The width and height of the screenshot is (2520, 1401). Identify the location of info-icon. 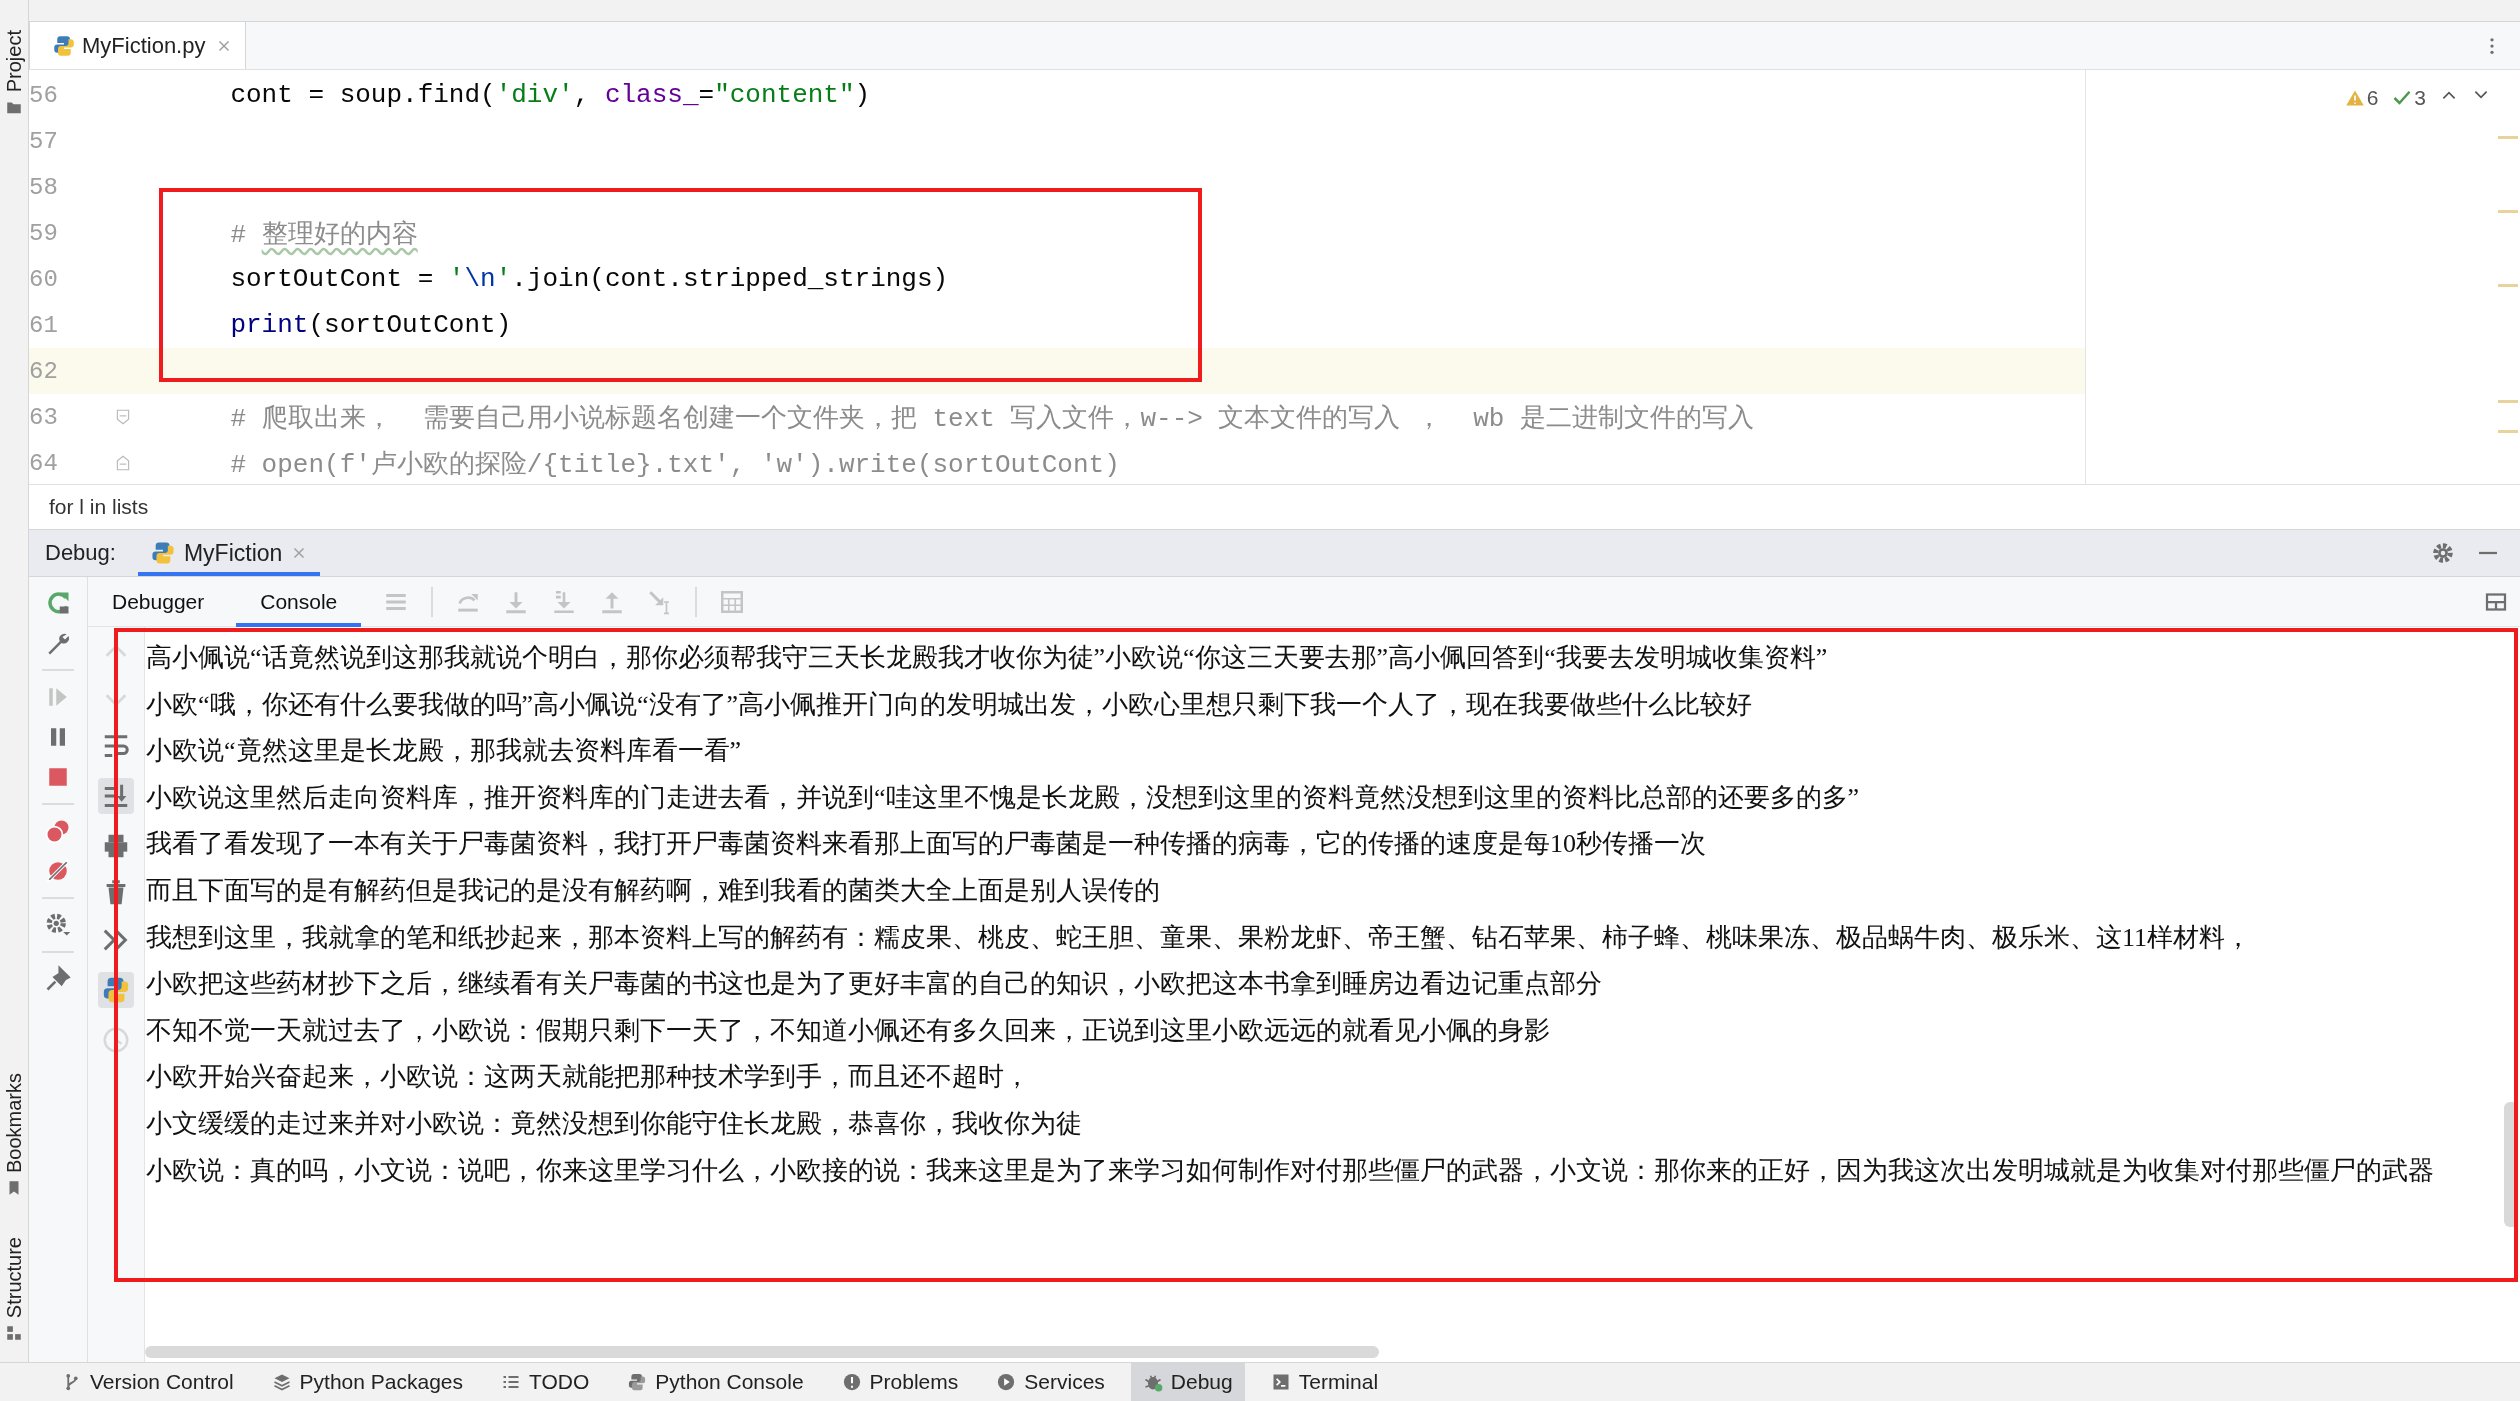
(851, 1382).